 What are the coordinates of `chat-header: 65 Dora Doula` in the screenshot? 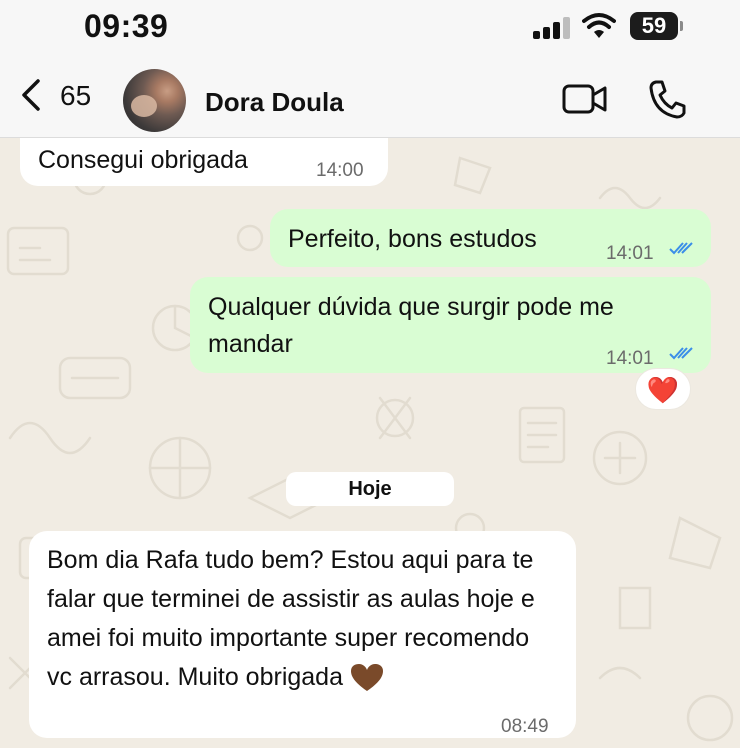 It's located at (370, 96).